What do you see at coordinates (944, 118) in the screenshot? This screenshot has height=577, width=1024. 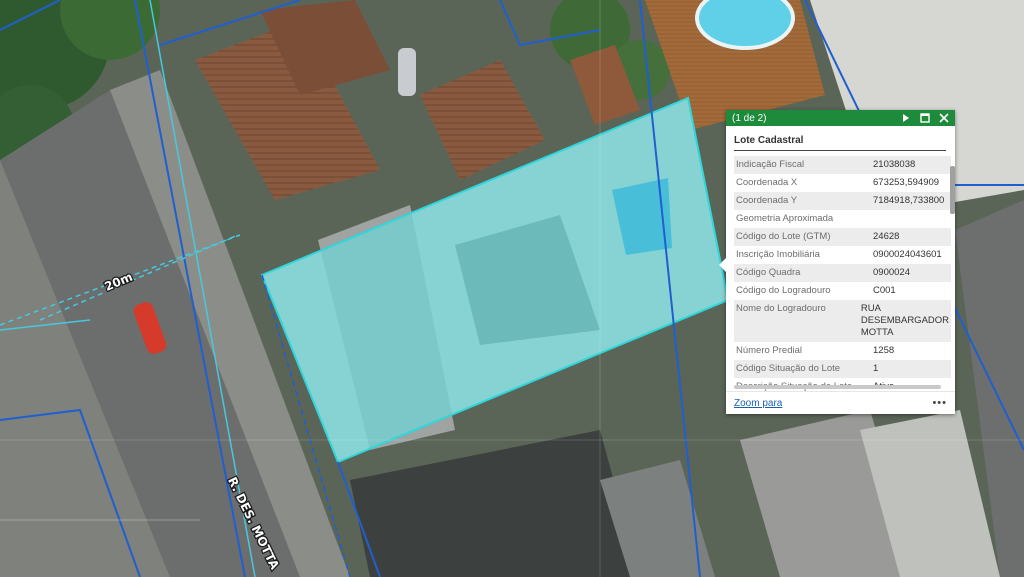 I see `close-icon` at bounding box center [944, 118].